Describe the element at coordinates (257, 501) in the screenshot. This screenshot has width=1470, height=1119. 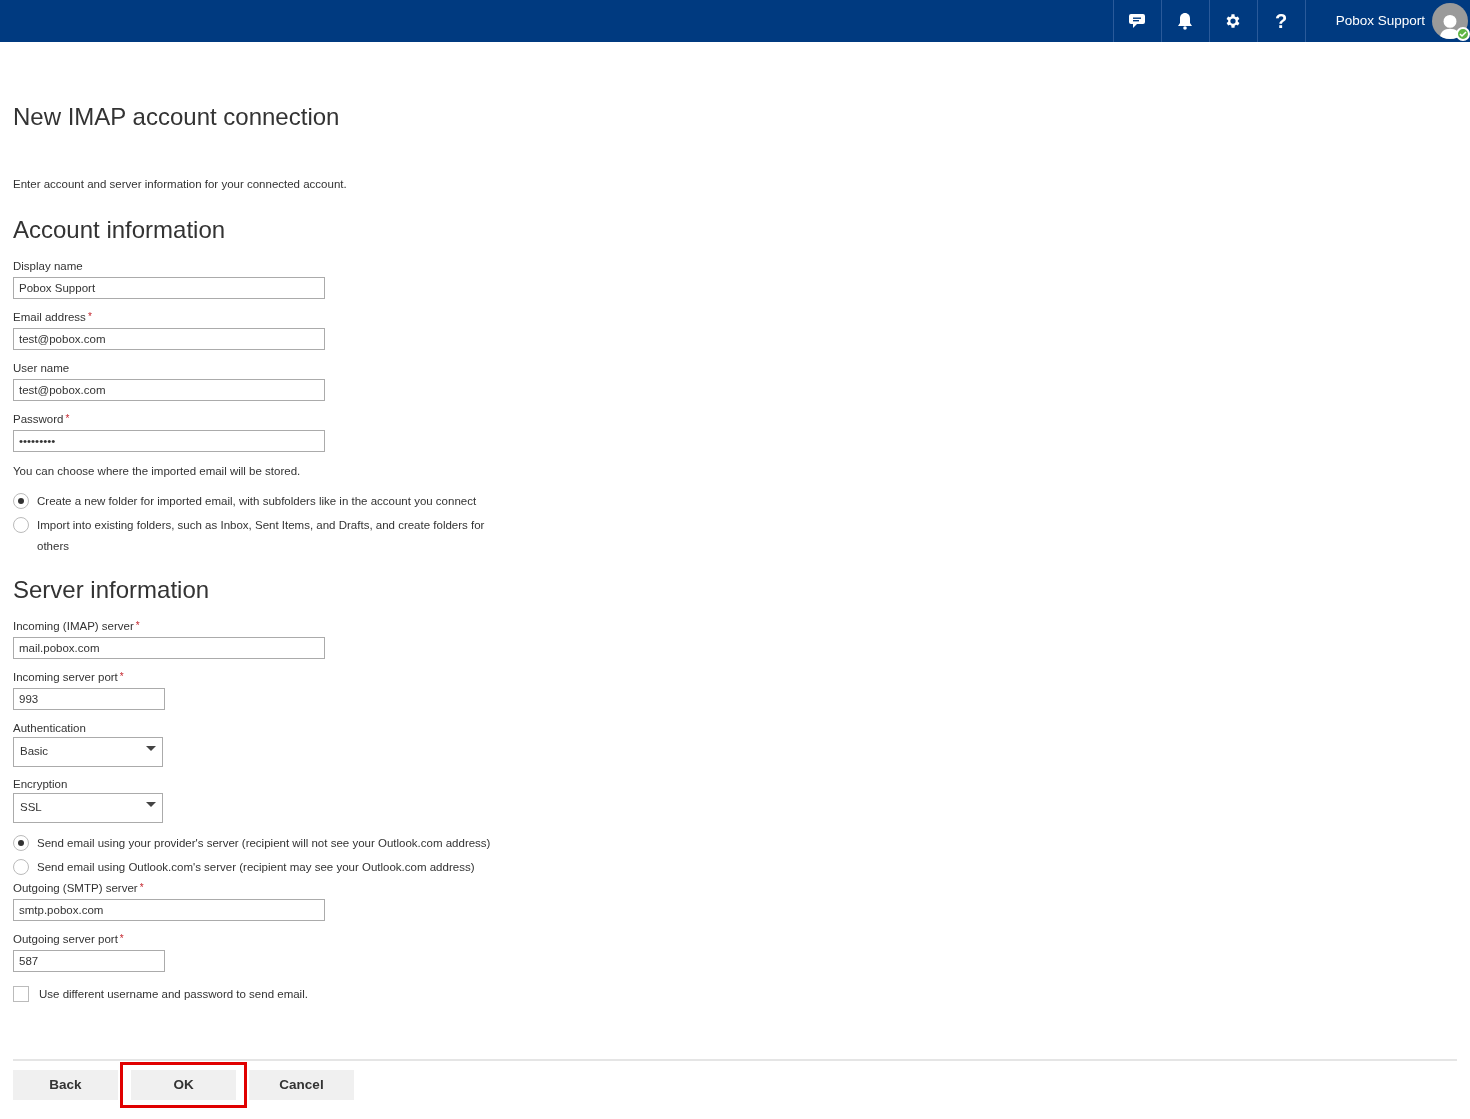
I see `radio-label: Create a new folder for imported email, with subfolders like in the account you connect` at that location.